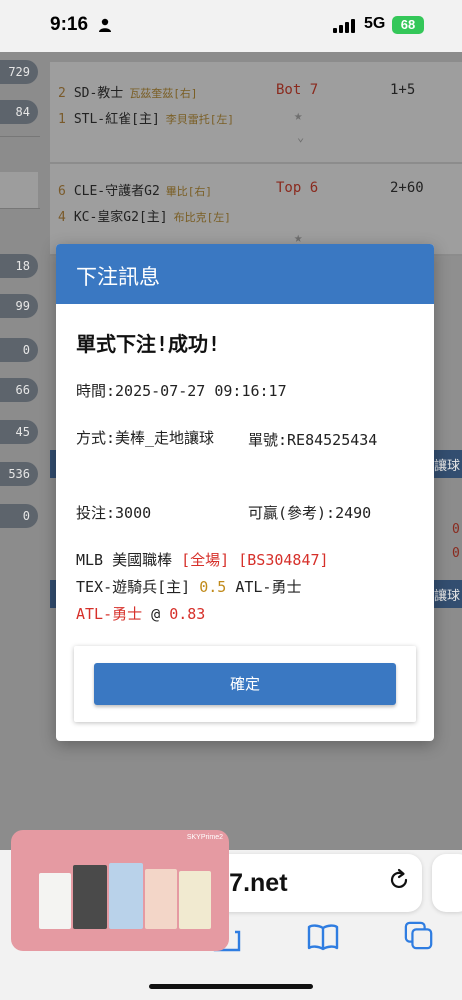 The height and width of the screenshot is (1000, 462). What do you see at coordinates (69, 24) in the screenshot?
I see `status-time: 9:16` at bounding box center [69, 24].